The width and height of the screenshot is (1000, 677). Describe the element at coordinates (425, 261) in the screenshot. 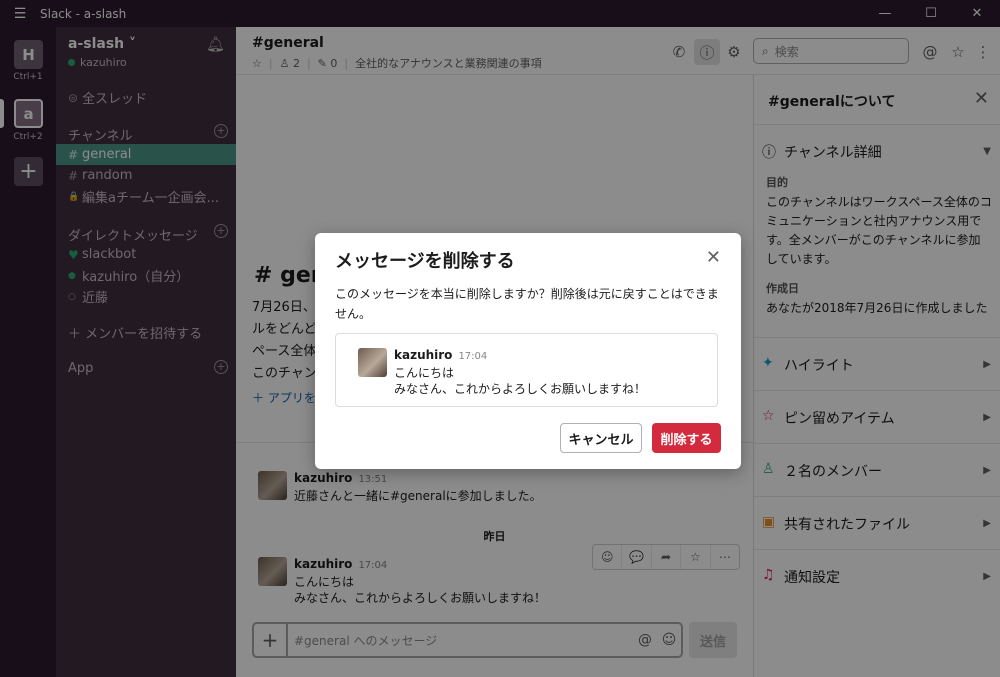

I see `dialog-title: メッセージを削除する` at that location.